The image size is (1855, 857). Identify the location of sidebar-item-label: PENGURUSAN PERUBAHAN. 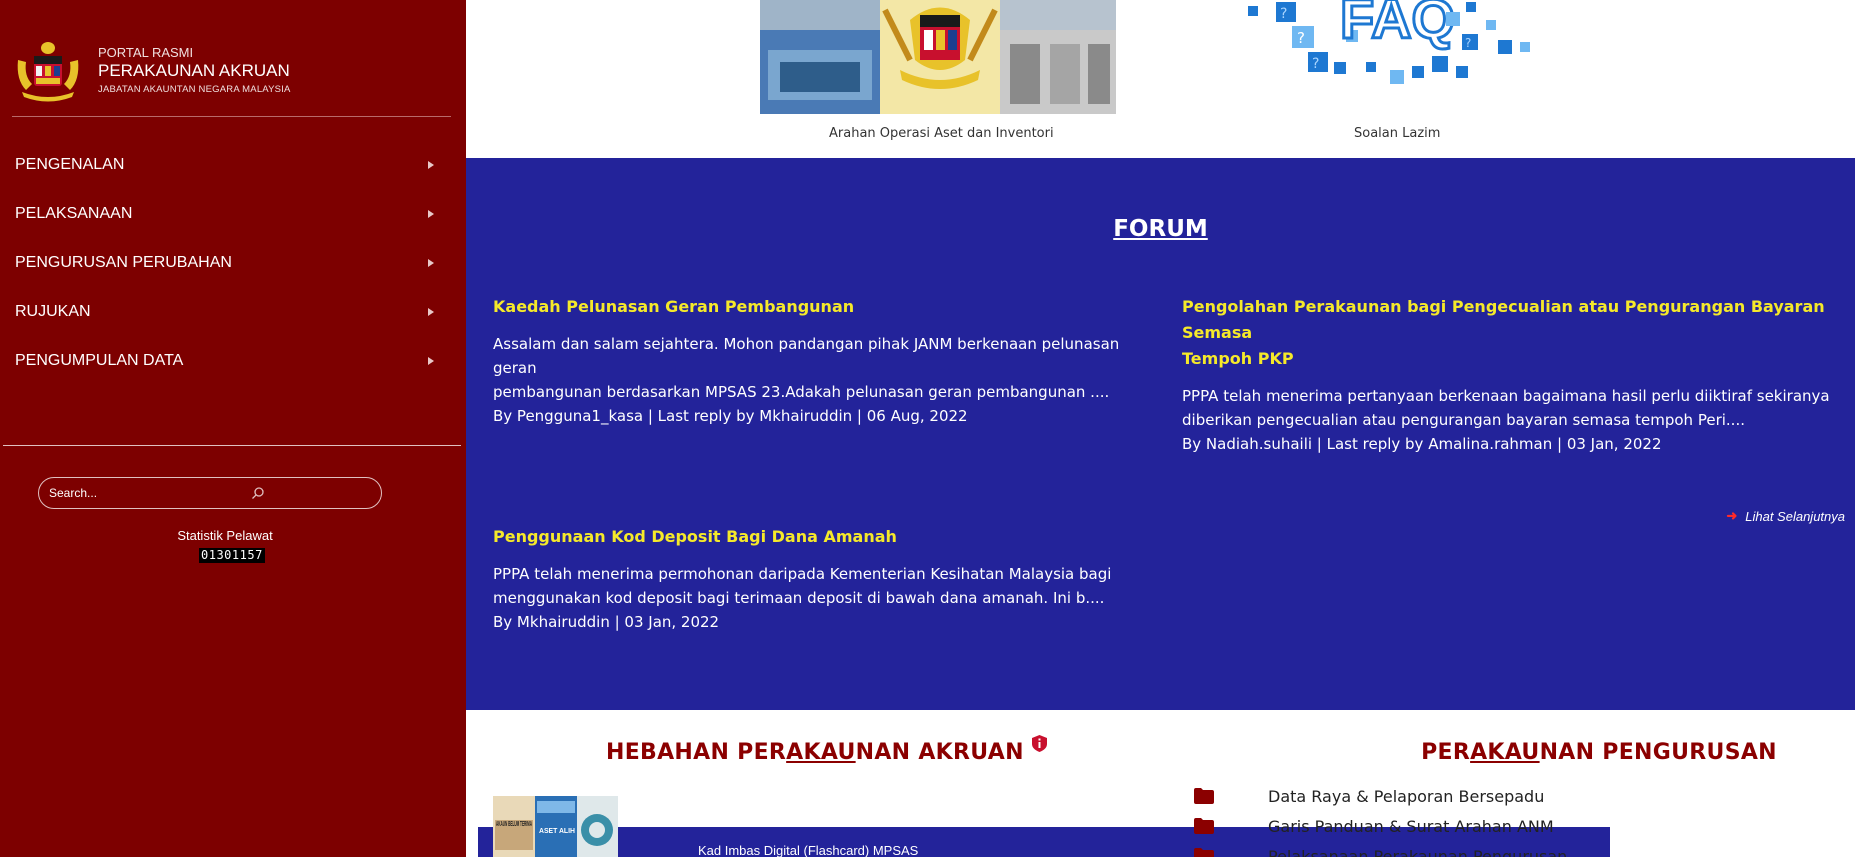
(123, 262).